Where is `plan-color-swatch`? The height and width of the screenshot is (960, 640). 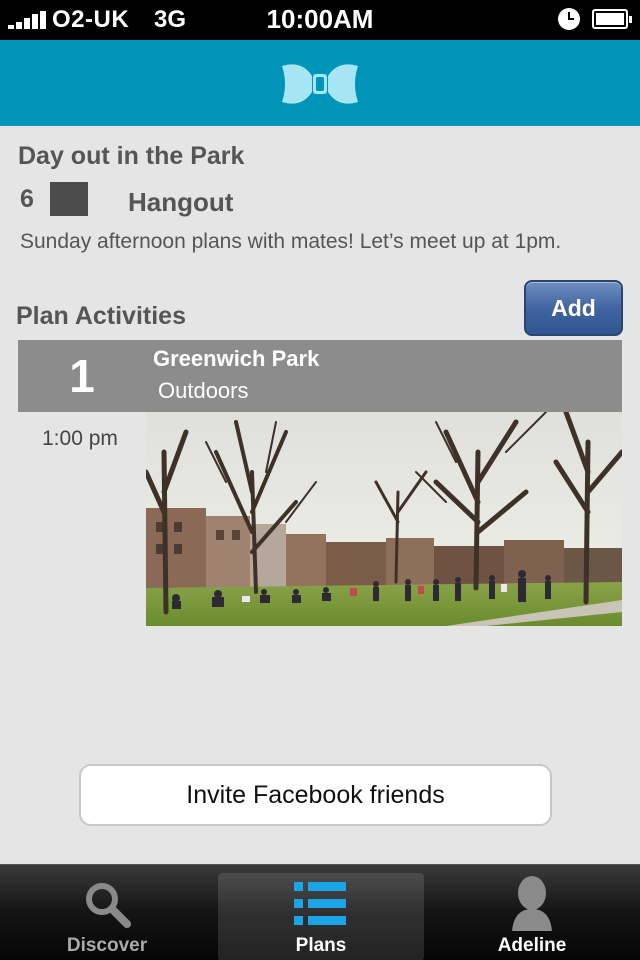
plan-color-swatch is located at coordinates (69, 199).